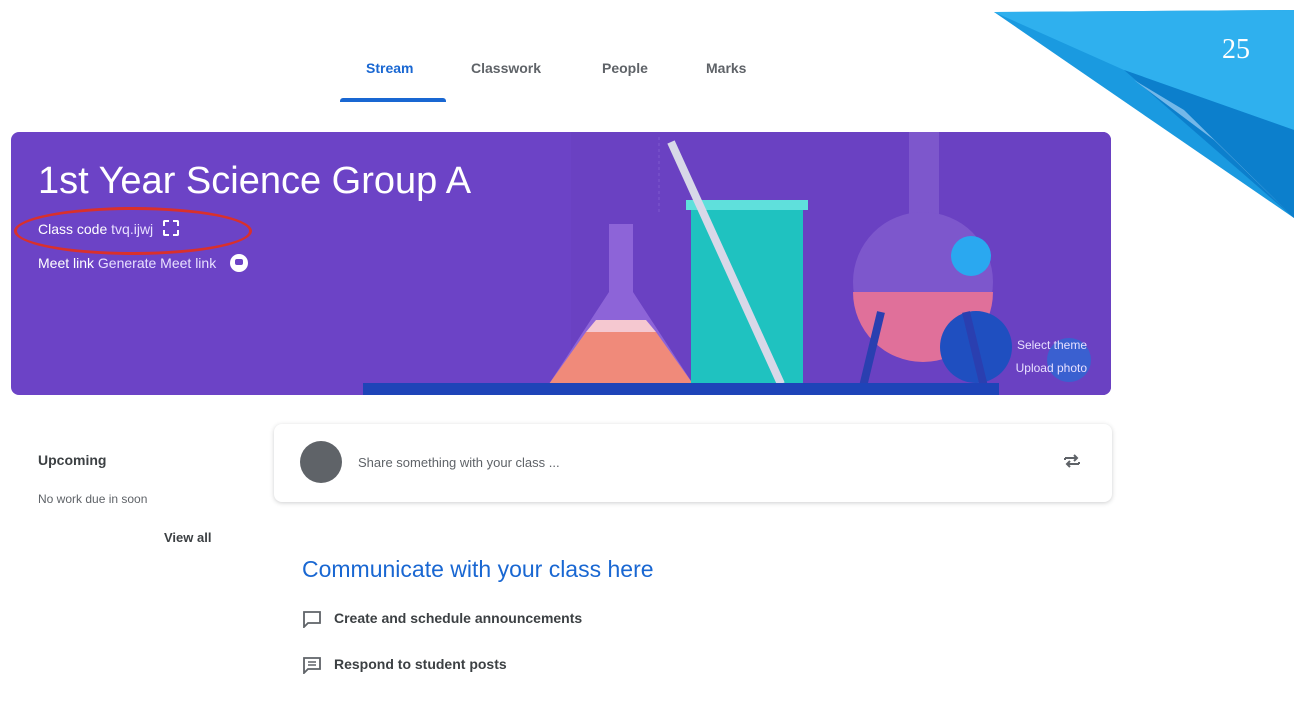 This screenshot has width=1304, height=710. Describe the element at coordinates (133, 231) in the screenshot. I see `highlight-ellipse` at that location.